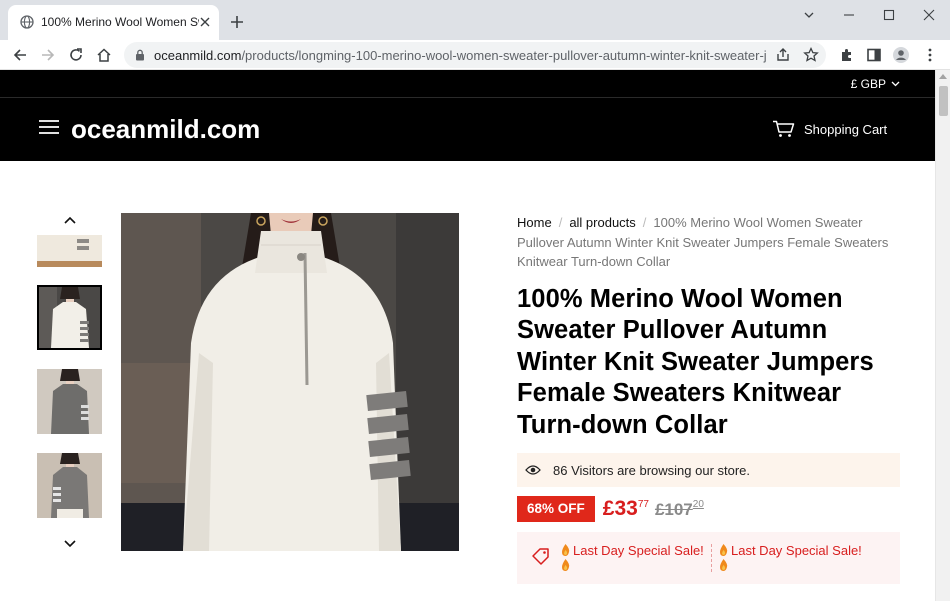 The image size is (950, 601). What do you see at coordinates (165, 129) in the screenshot?
I see `site-logo: oceanmild.com` at bounding box center [165, 129].